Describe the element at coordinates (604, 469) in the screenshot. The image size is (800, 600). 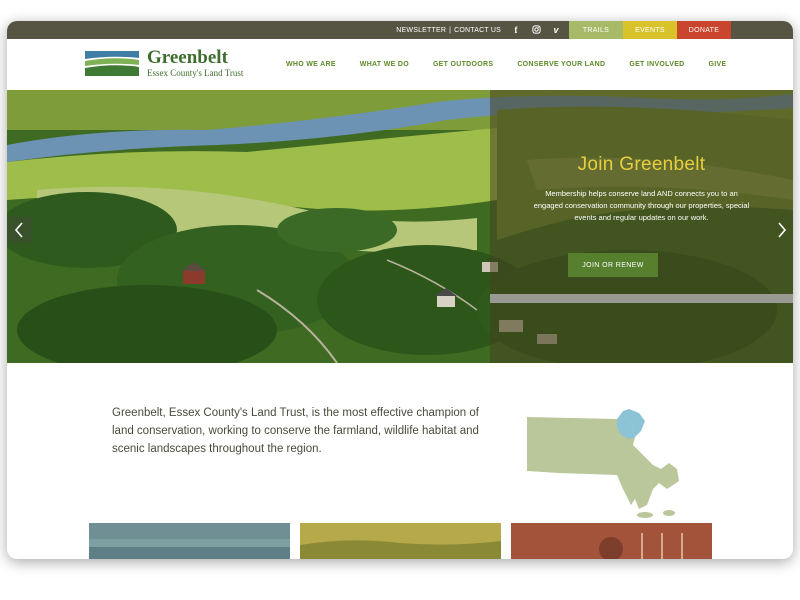
I see `massachusetts-map-icon` at that location.